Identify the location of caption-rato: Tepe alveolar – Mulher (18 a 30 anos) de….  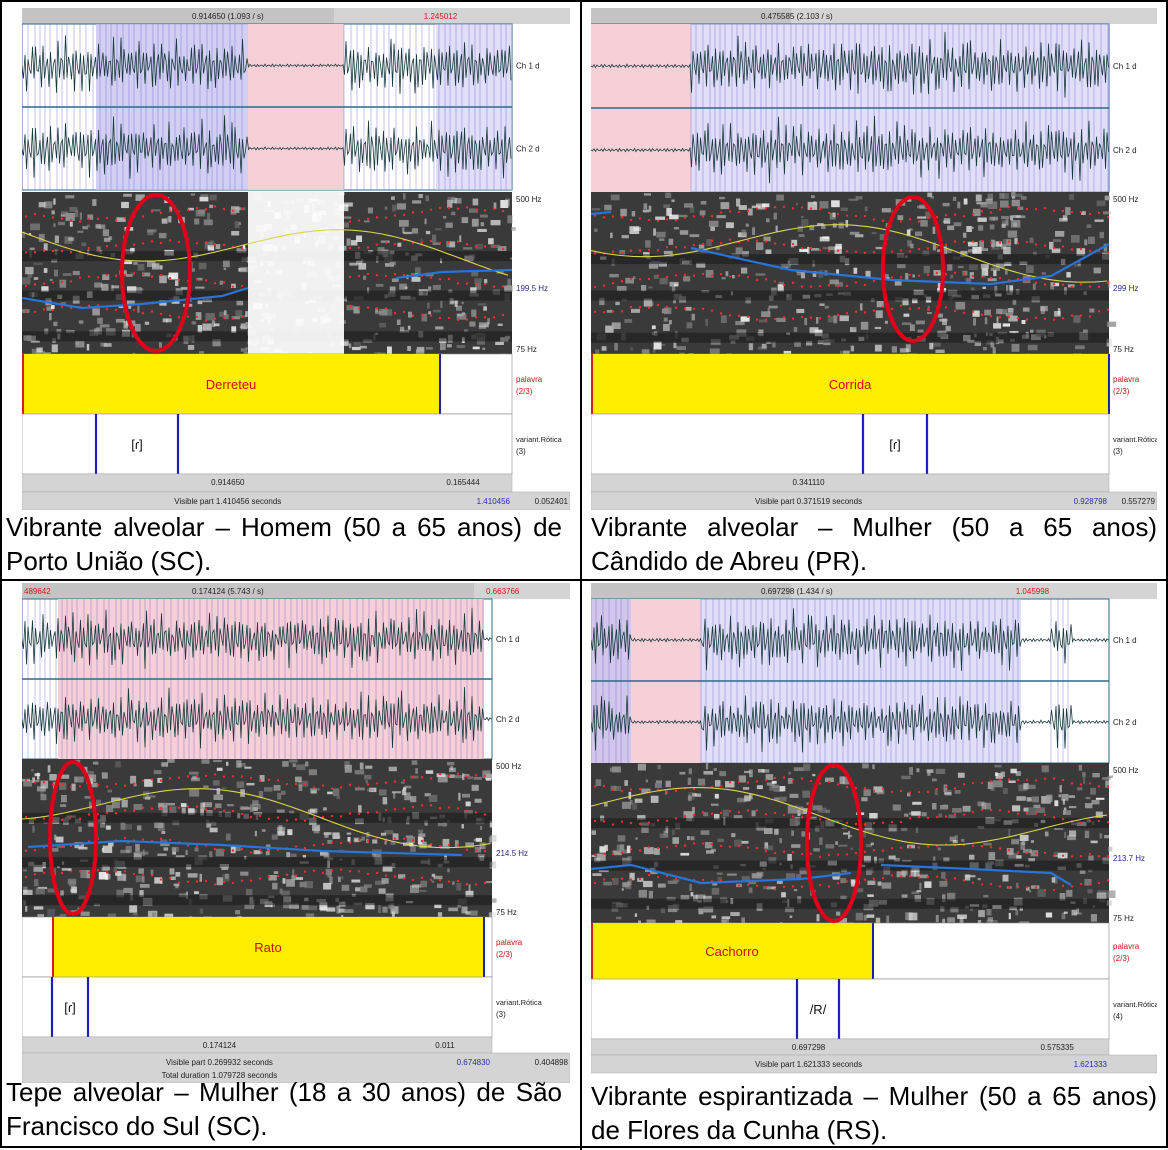
(284, 1109).